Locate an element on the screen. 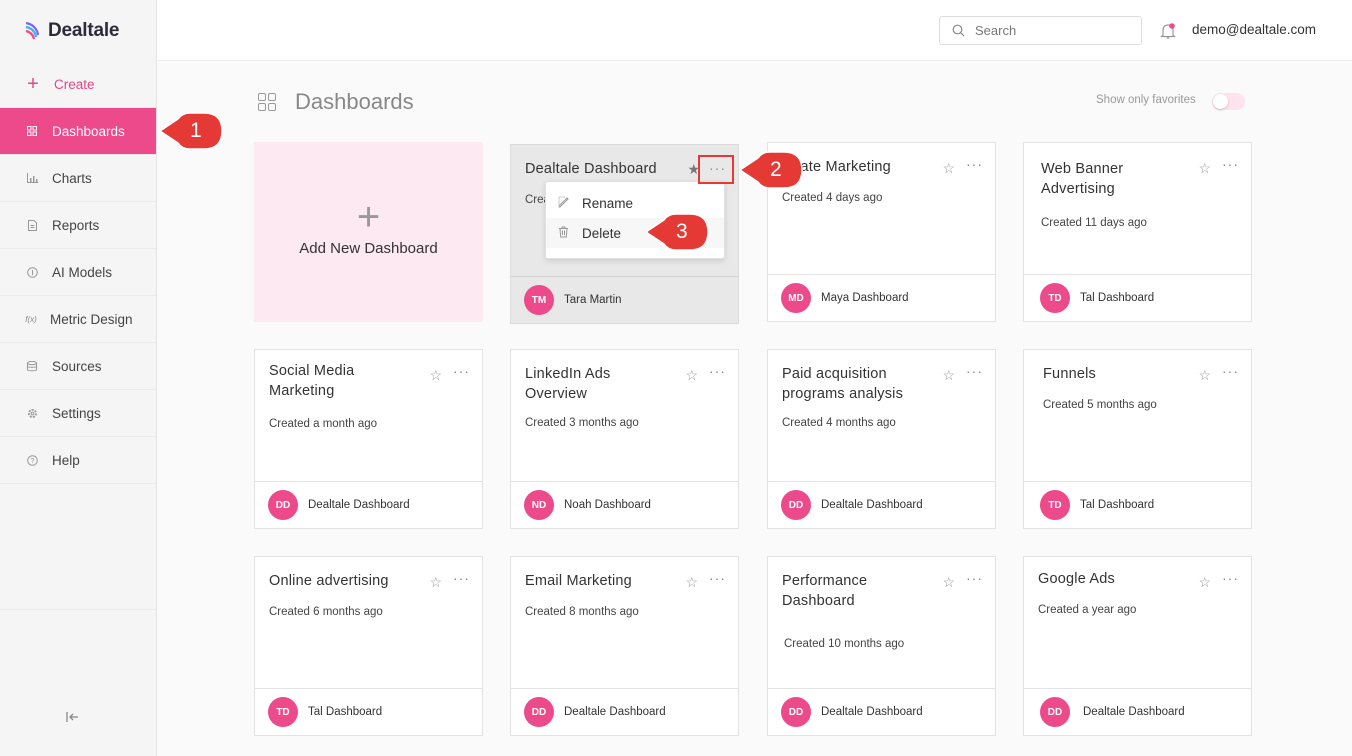 The height and width of the screenshot is (756, 1352). sidebar-item-charts: Charts is located at coordinates (78, 178).